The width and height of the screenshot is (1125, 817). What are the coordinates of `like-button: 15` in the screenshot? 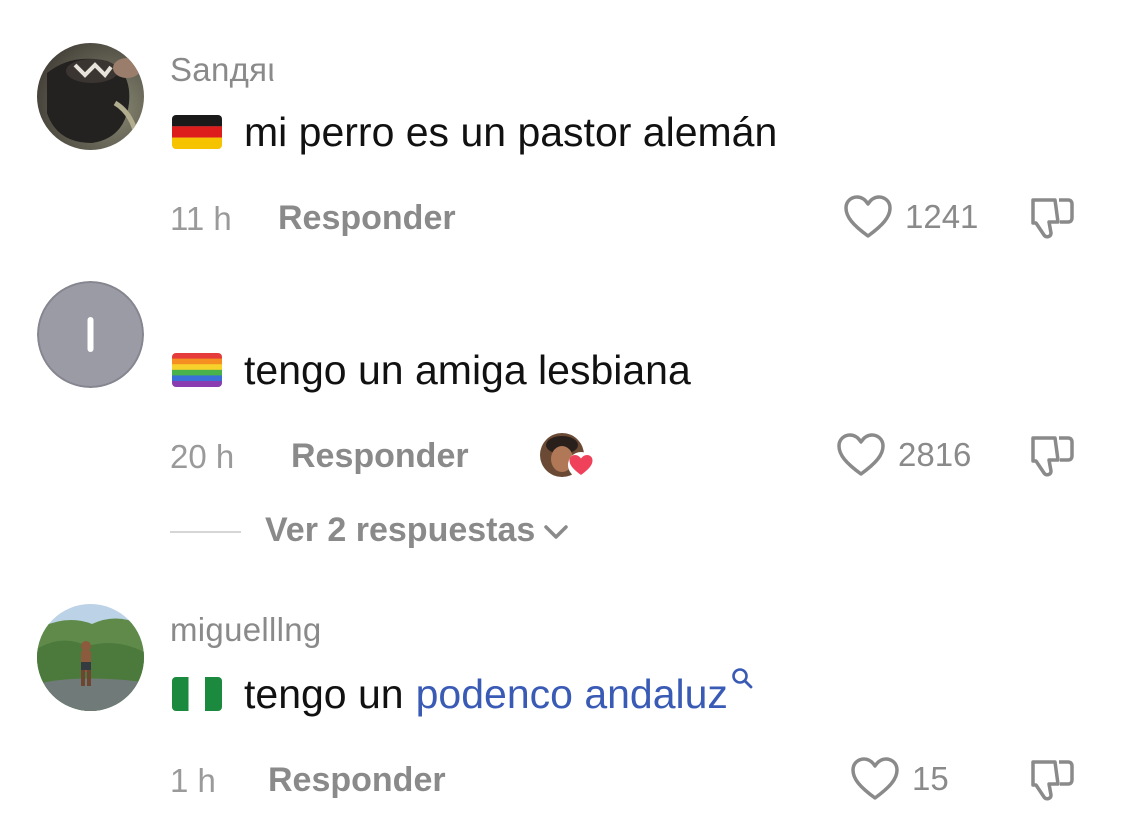 It's located at (899, 779).